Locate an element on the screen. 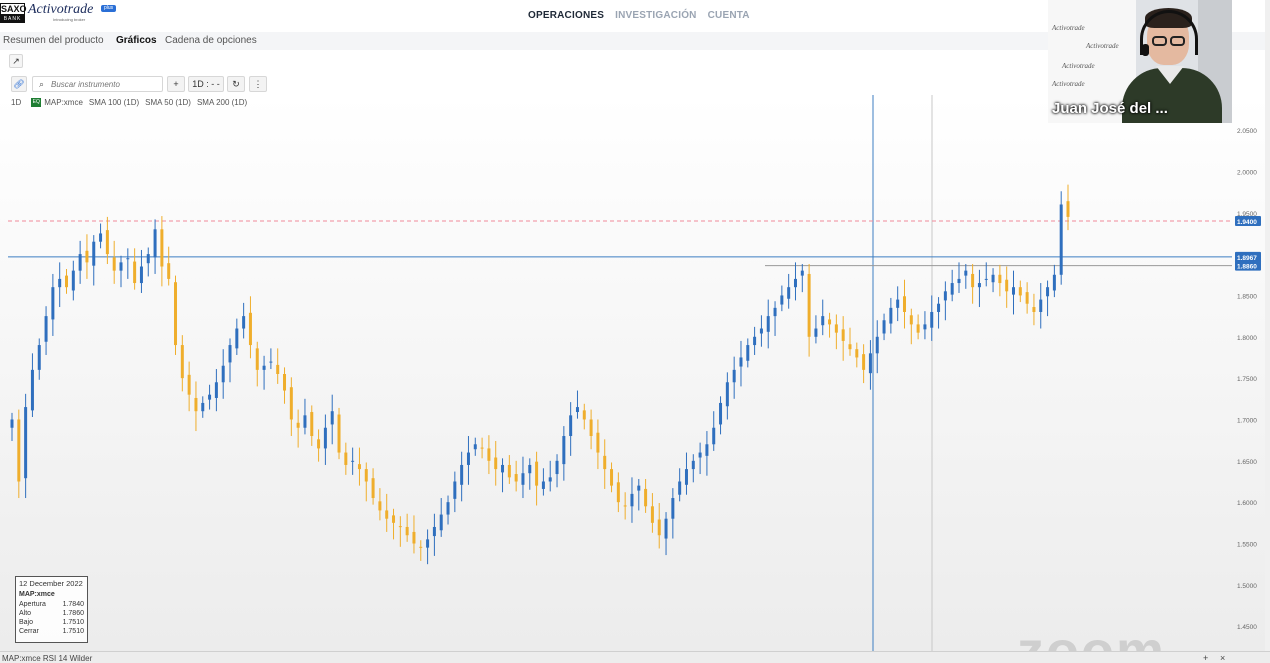 This screenshot has height=663, width=1270. close-indicator-button: × is located at coordinates (1222, 658).